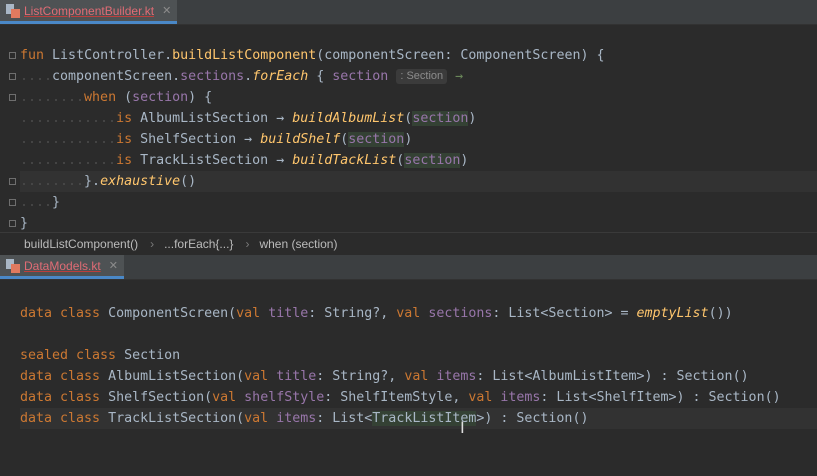 The height and width of the screenshot is (476, 817). I want to click on type-hint: : Section, so click(422, 76).